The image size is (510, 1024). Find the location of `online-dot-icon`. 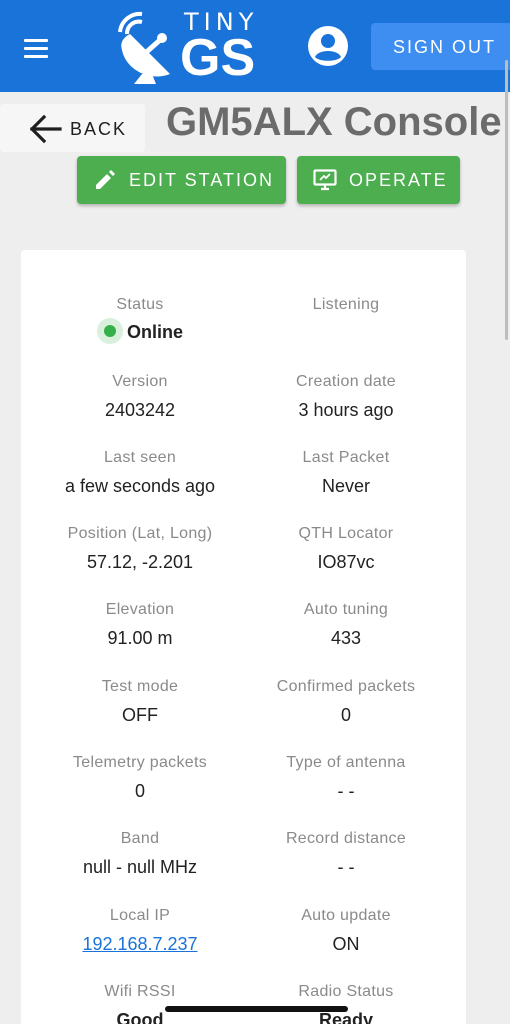

online-dot-icon is located at coordinates (109, 331).